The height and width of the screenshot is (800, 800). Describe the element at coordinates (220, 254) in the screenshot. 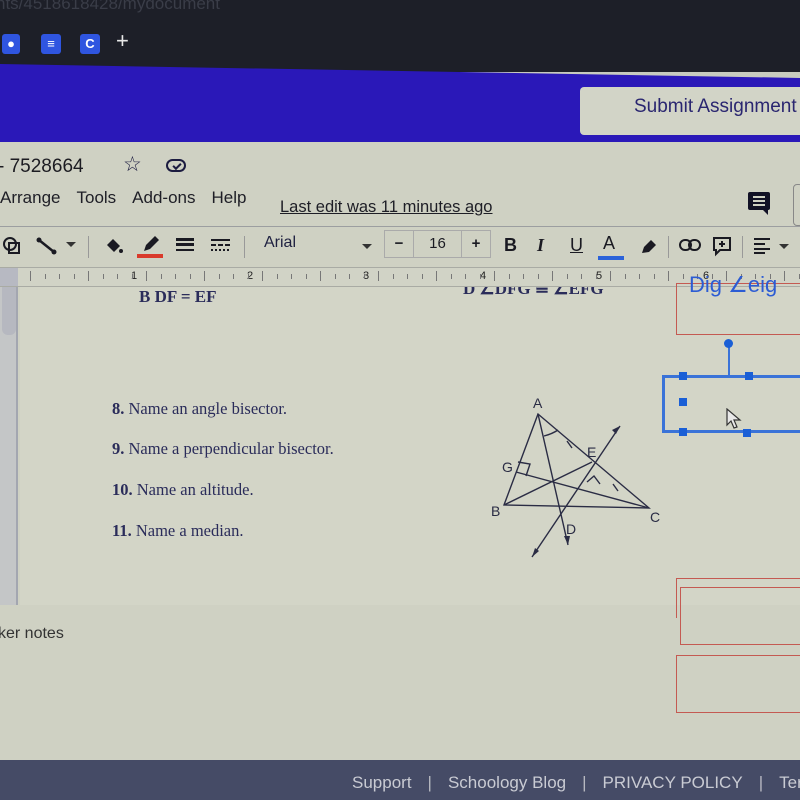

I see `border-dash-icon` at that location.